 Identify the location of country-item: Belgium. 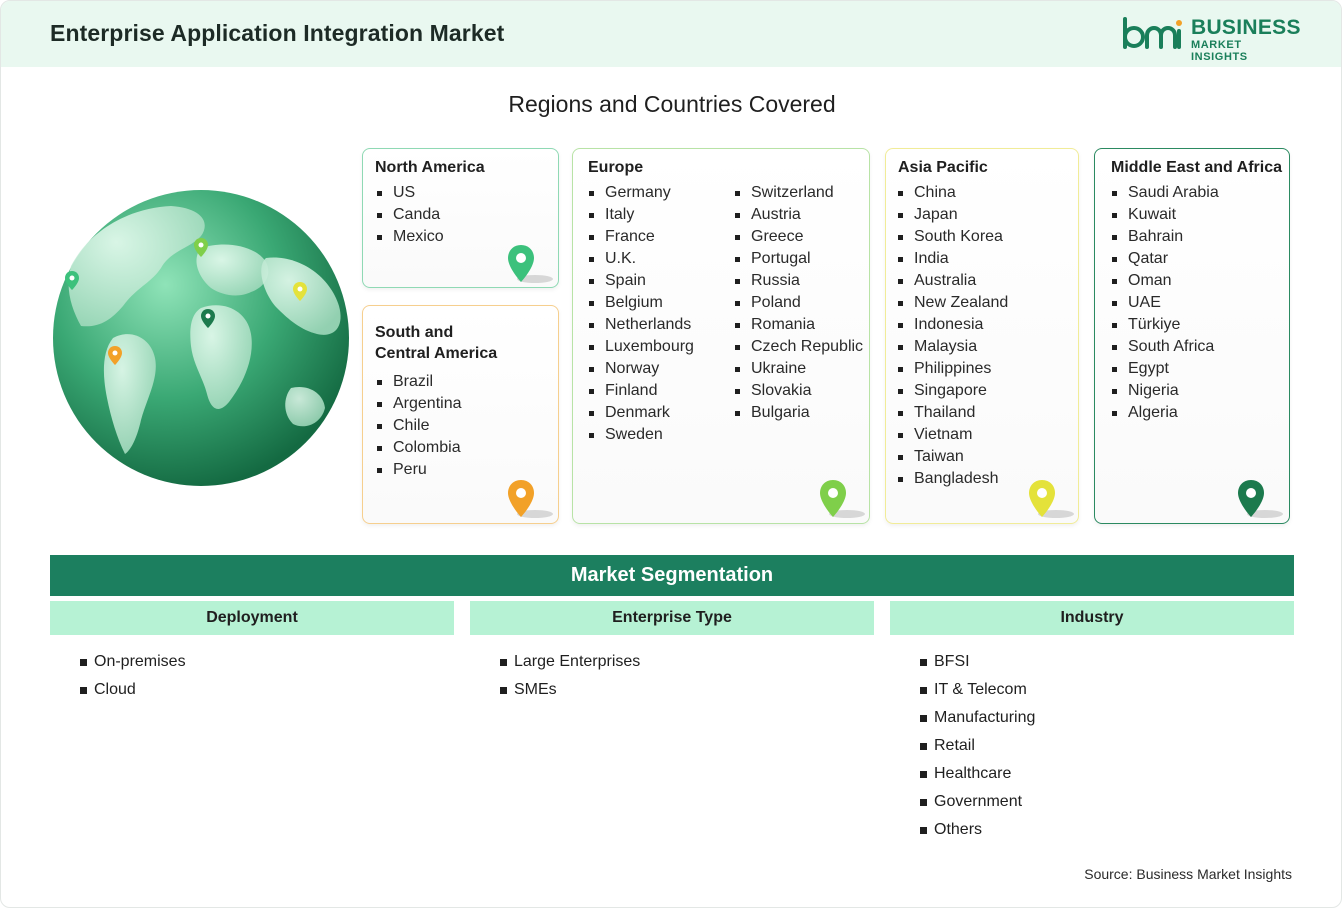
(641, 303).